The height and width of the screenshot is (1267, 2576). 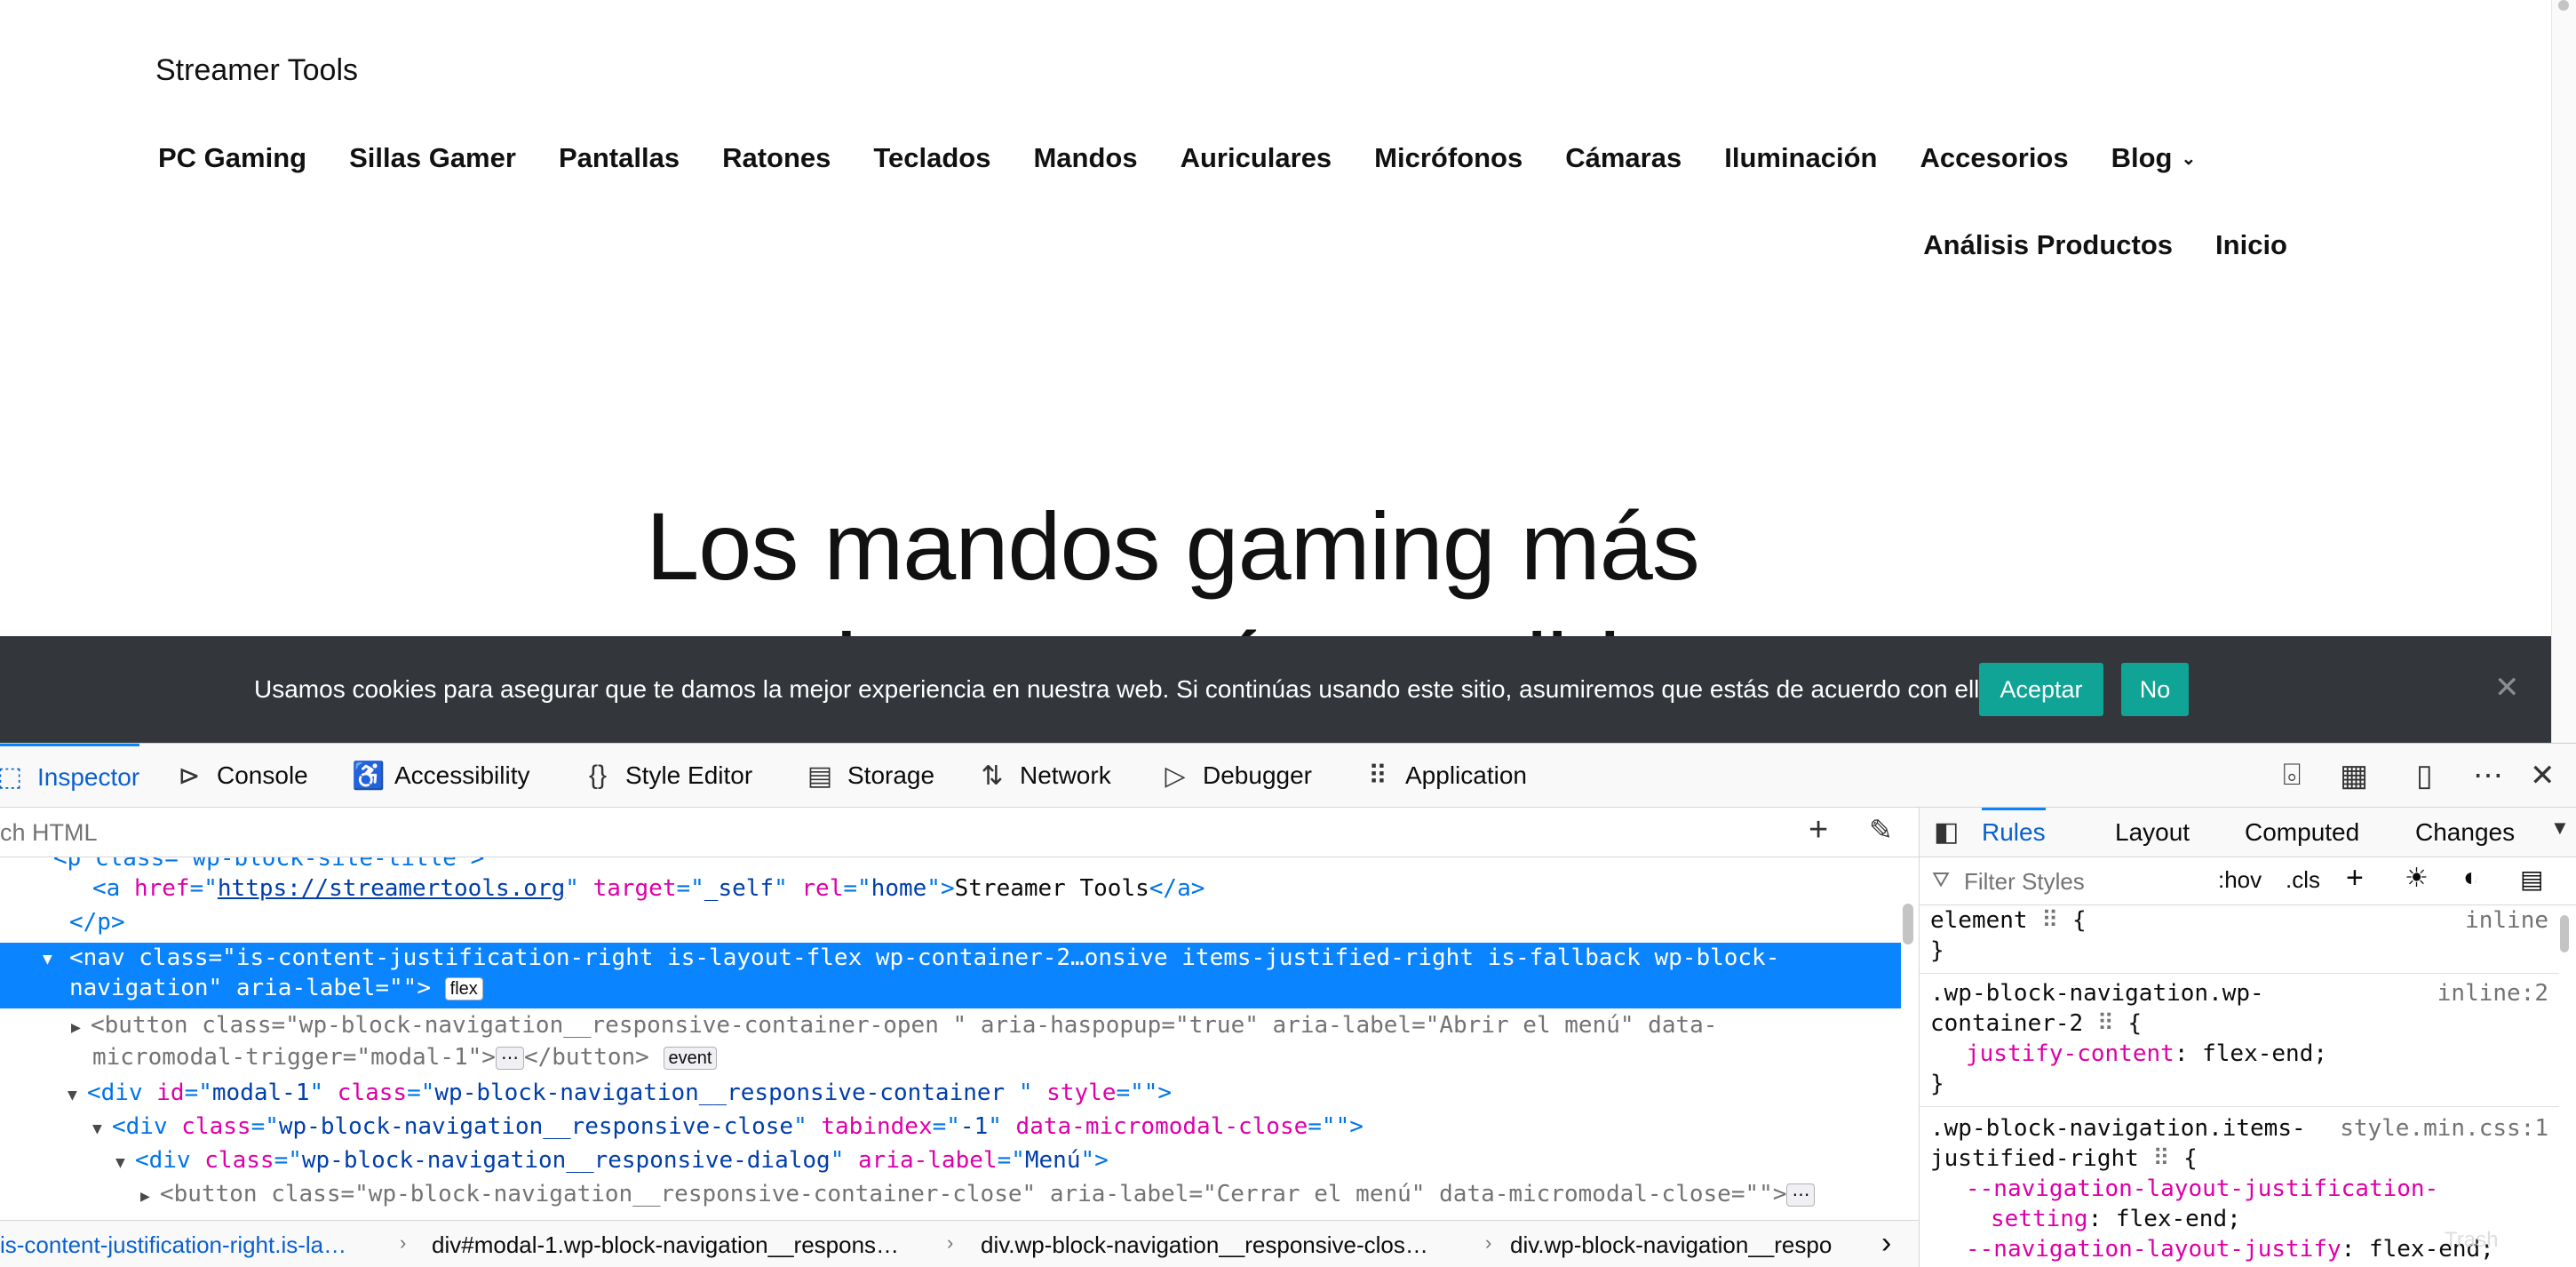 I want to click on close-icon: ✕, so click(x=2507, y=687).